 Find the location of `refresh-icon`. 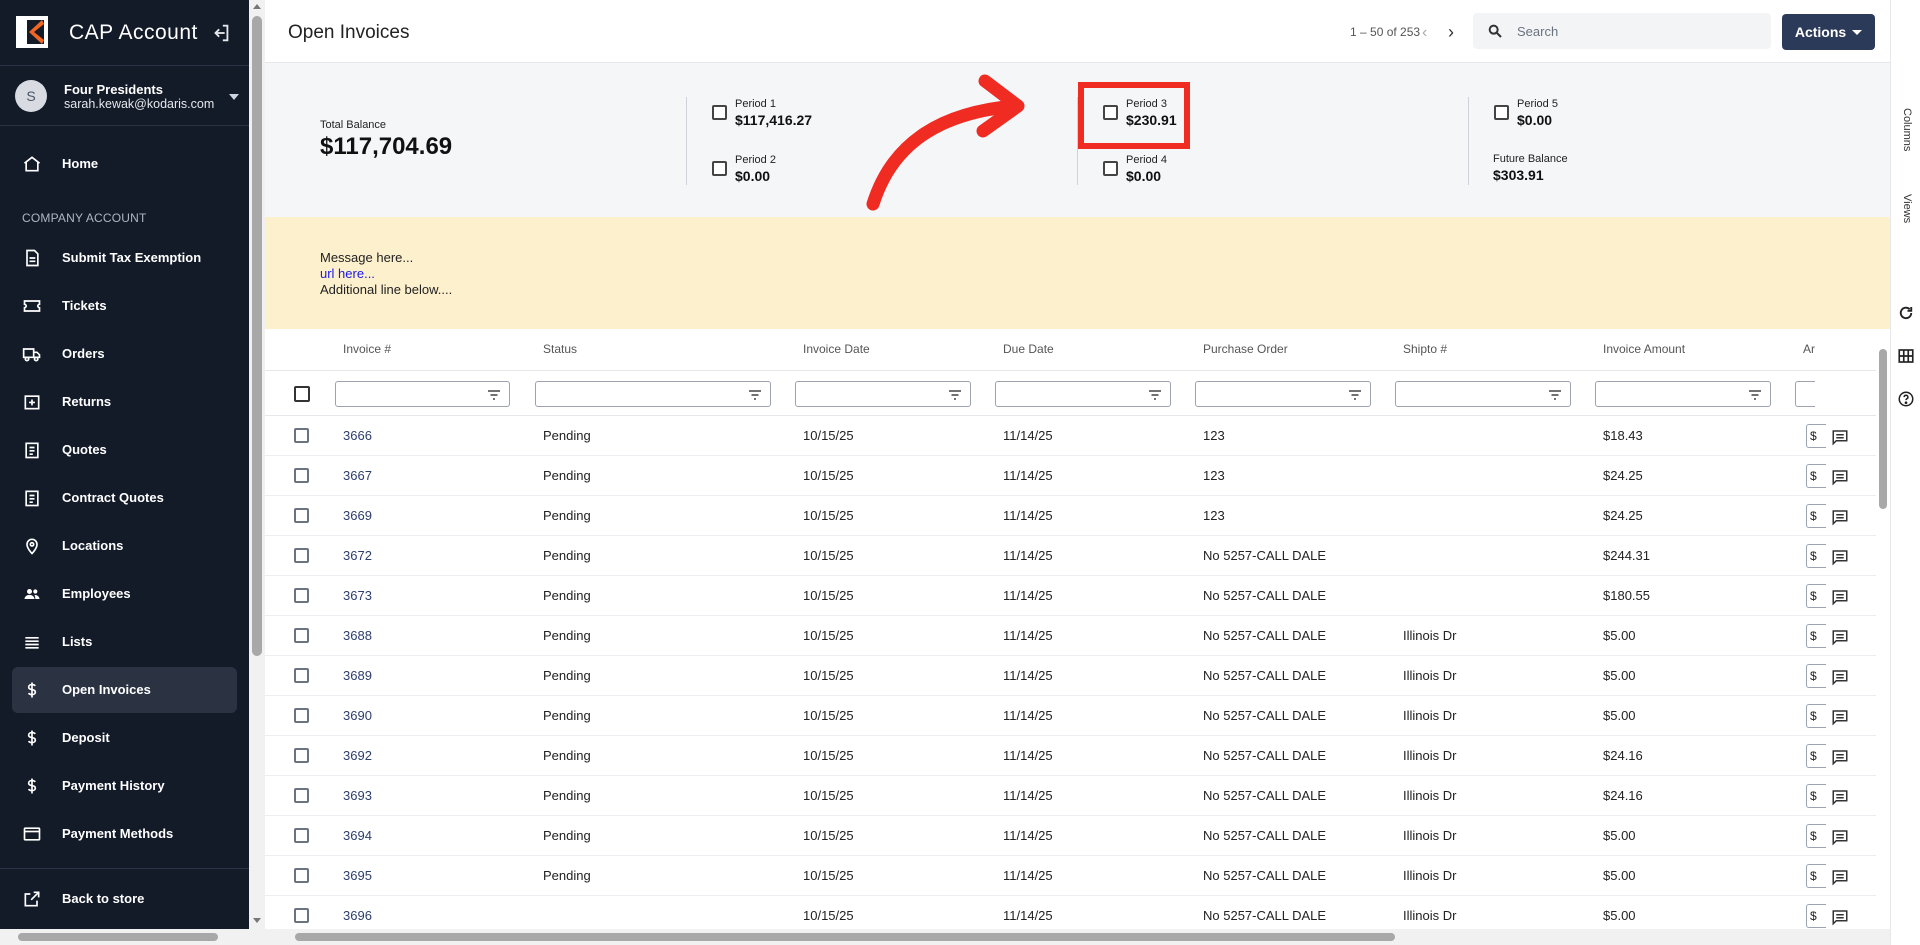

refresh-icon is located at coordinates (1906, 313).